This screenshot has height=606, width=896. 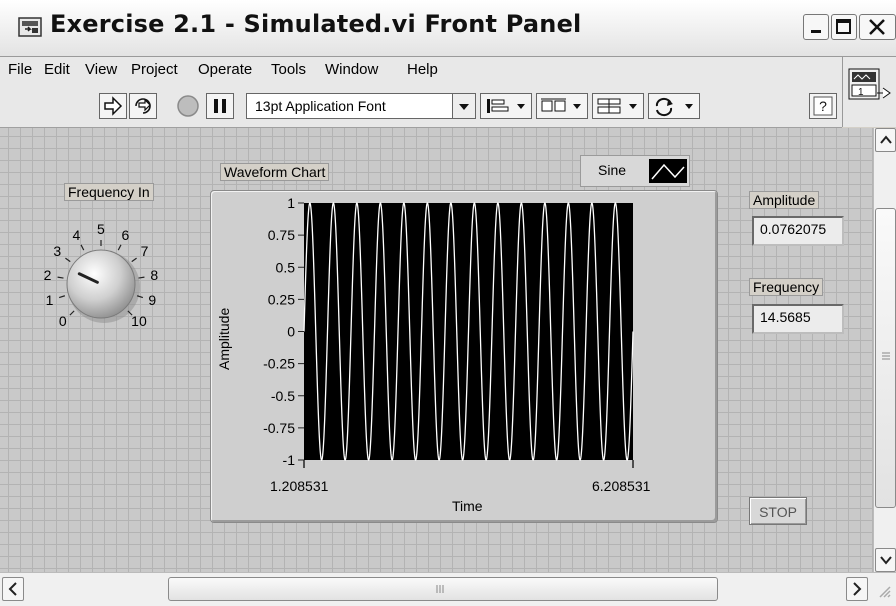 What do you see at coordinates (798, 231) in the screenshot?
I see `amplitude-indicator: 0.0762075` at bounding box center [798, 231].